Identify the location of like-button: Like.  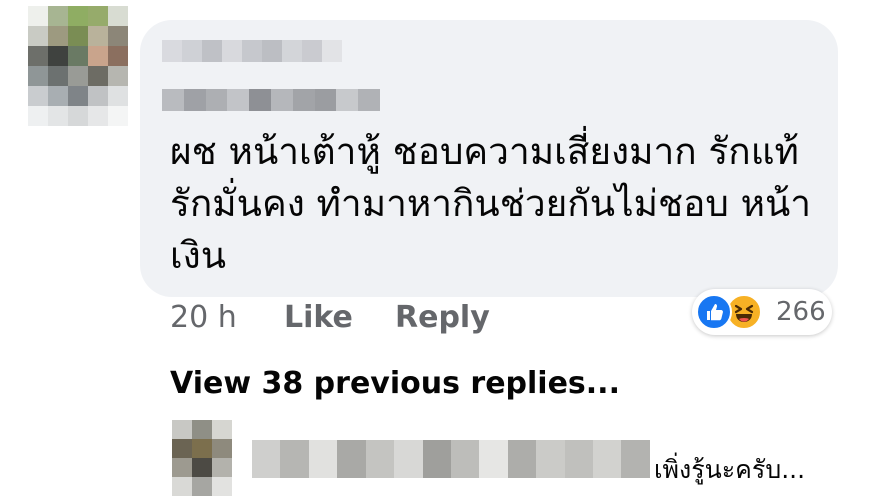
(318, 317).